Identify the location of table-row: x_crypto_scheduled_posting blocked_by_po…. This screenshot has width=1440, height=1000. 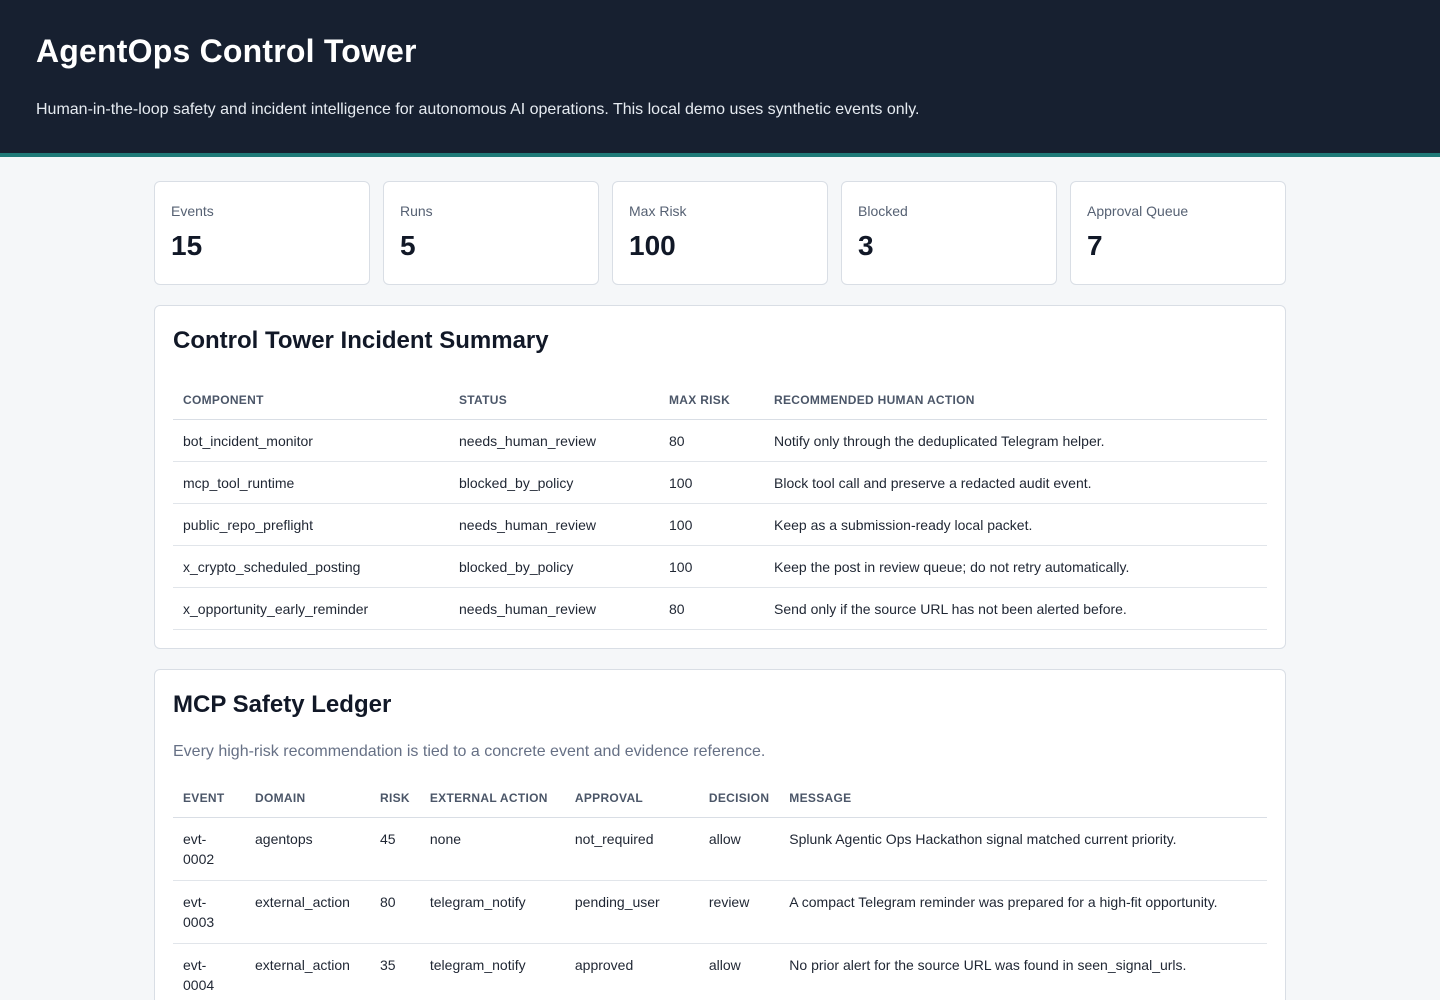
(720, 566).